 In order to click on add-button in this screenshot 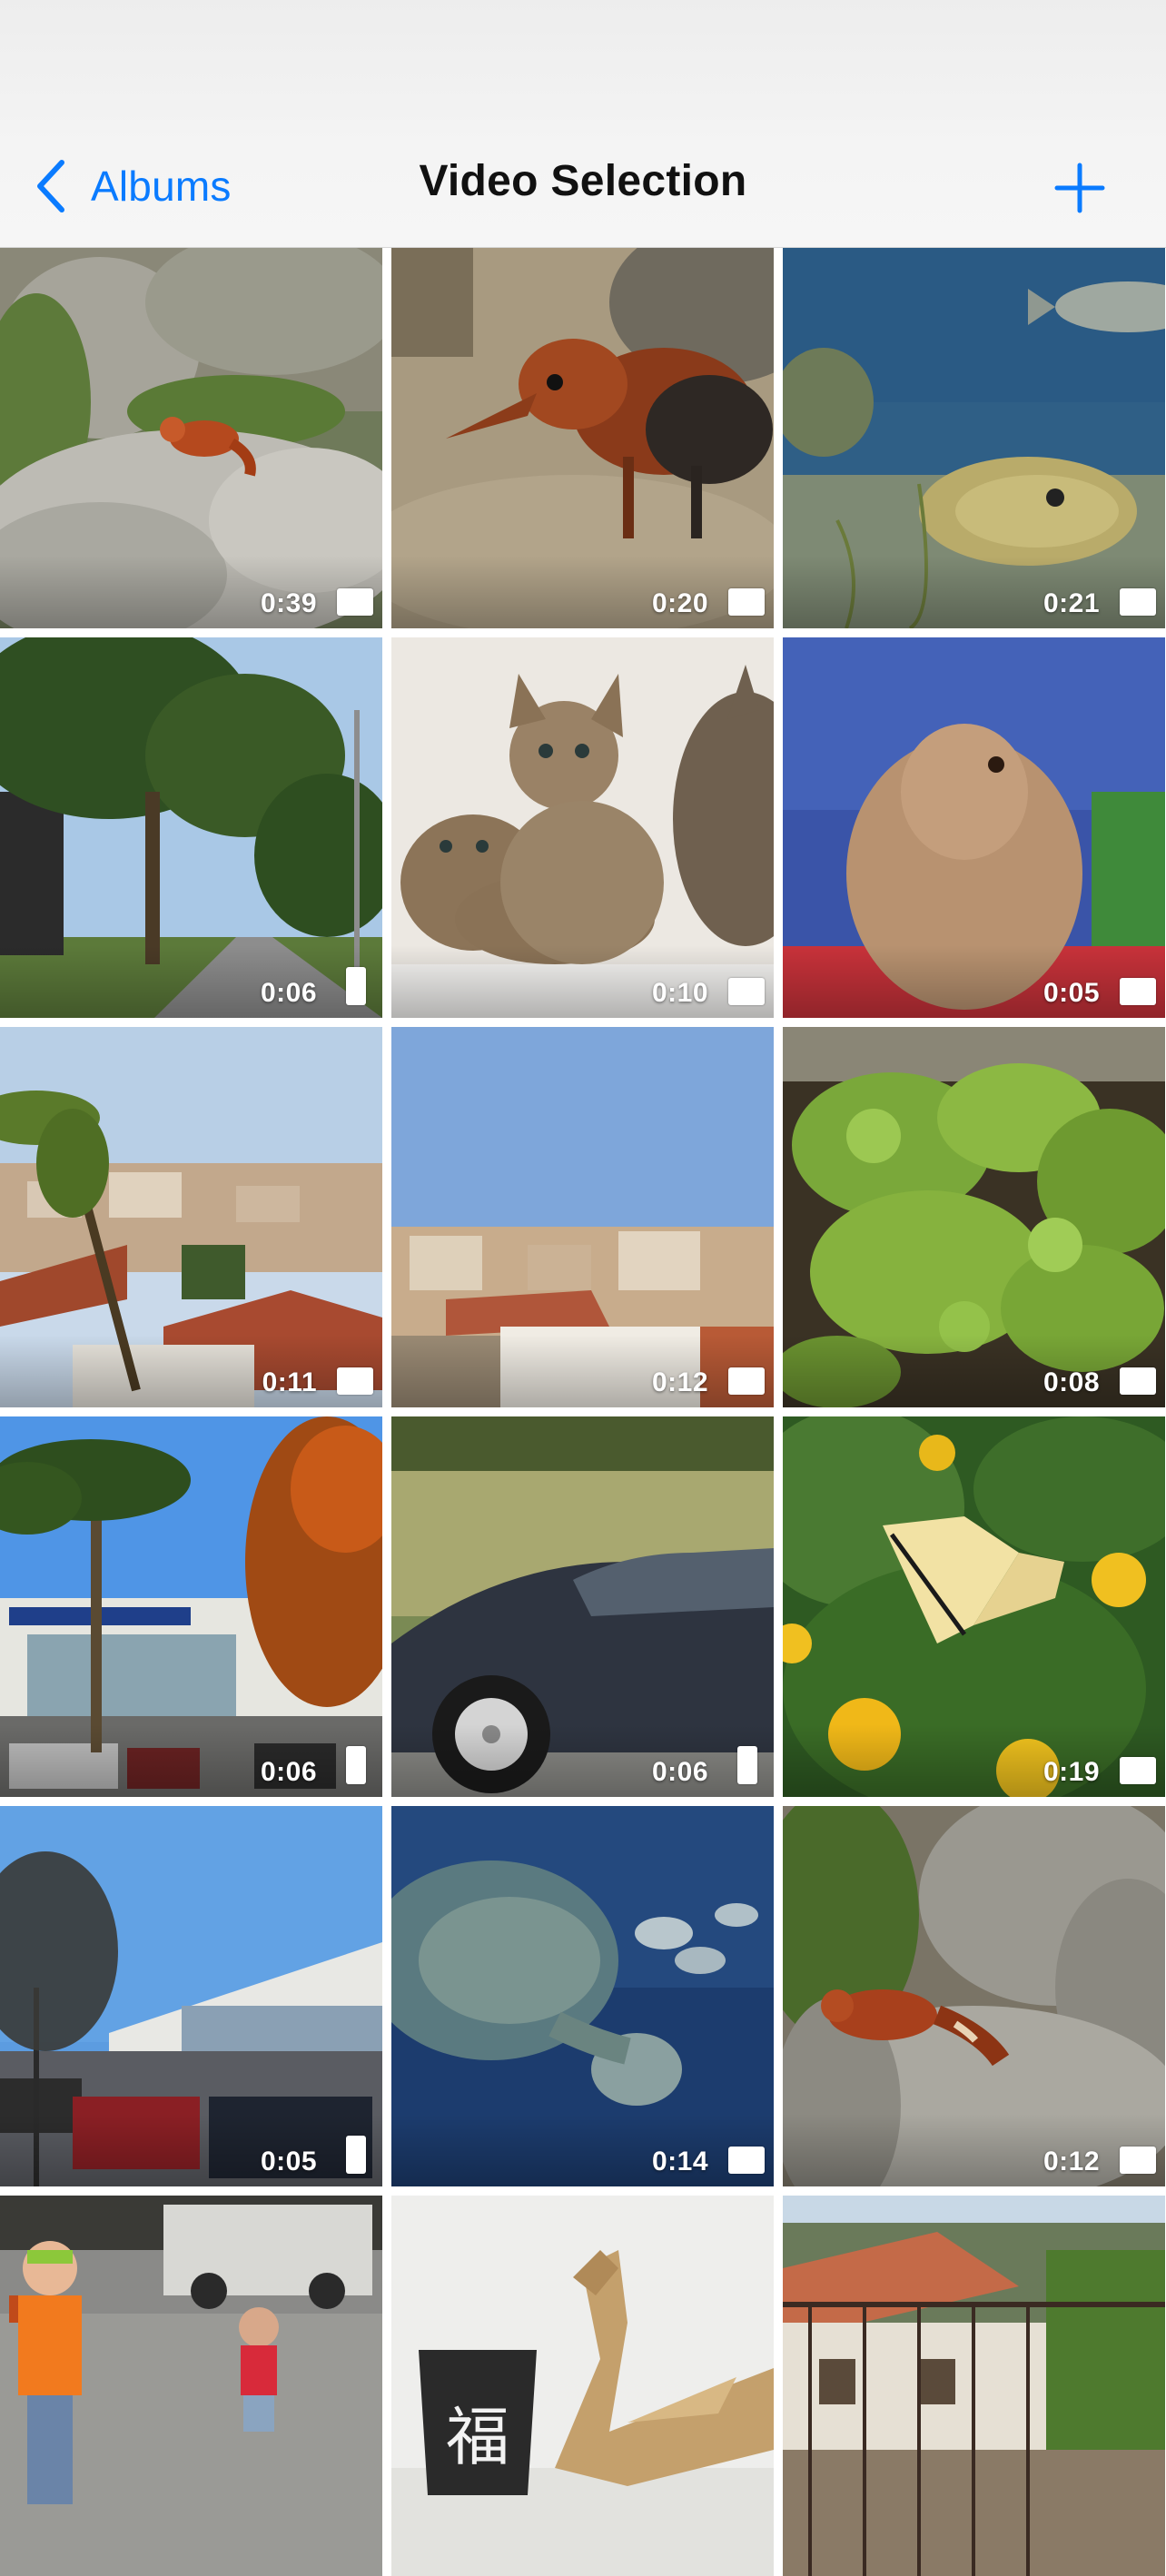, I will do `click(1080, 188)`.